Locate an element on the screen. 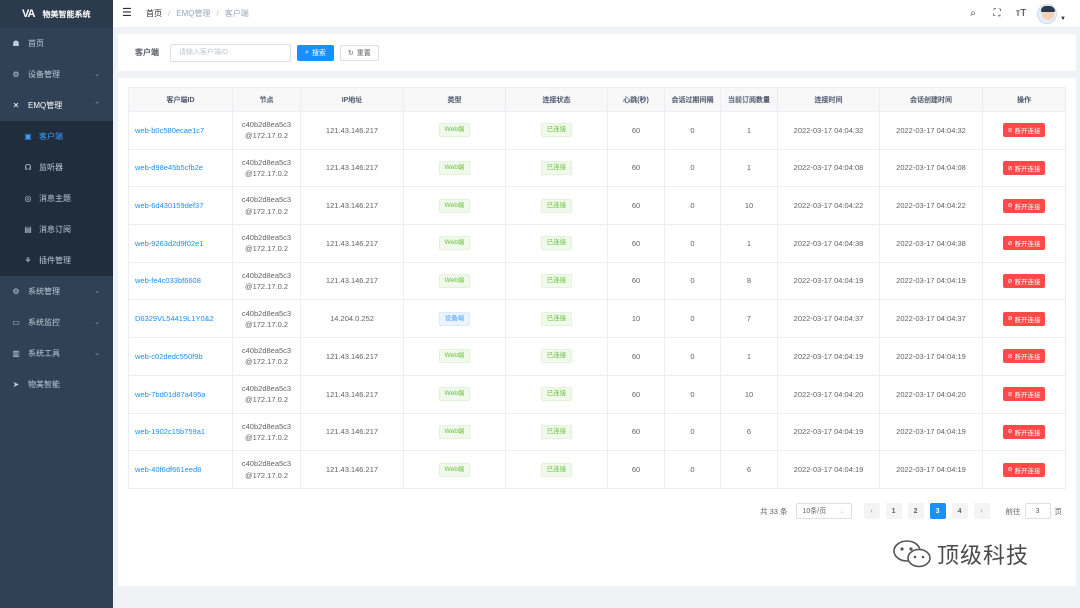 The height and width of the screenshot is (608, 1080). sidebar-item-subscriptions: ▤ 消息订阅 is located at coordinates (56, 229).